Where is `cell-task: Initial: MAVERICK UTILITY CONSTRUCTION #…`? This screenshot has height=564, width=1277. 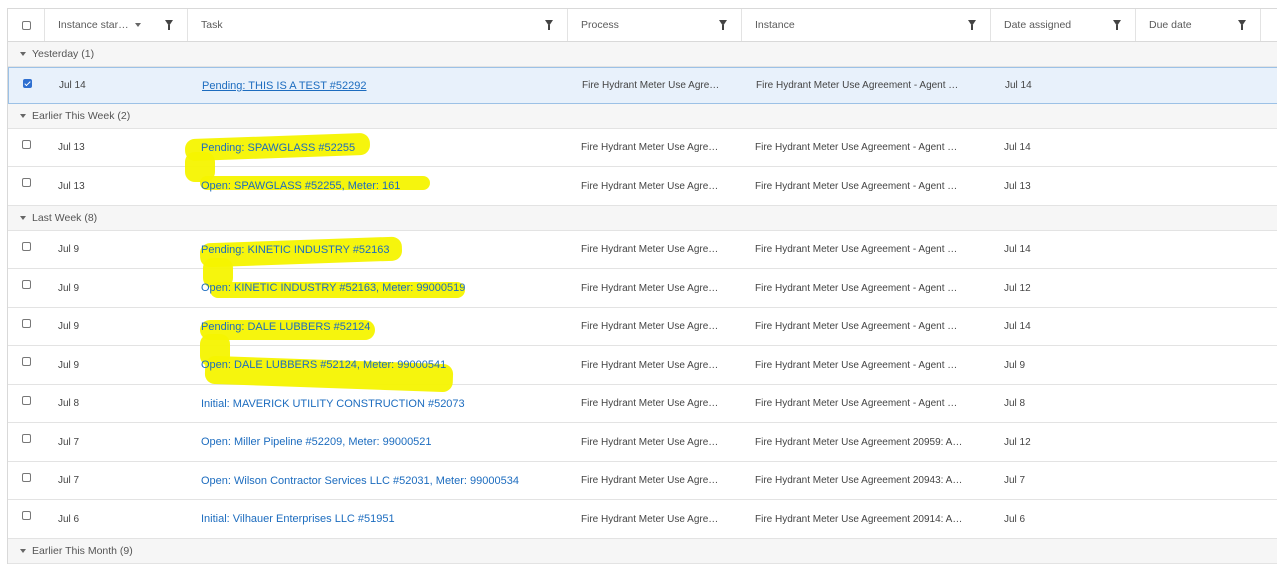
cell-task: Initial: MAVERICK UTILITY CONSTRUCTION #… is located at coordinates (378, 403).